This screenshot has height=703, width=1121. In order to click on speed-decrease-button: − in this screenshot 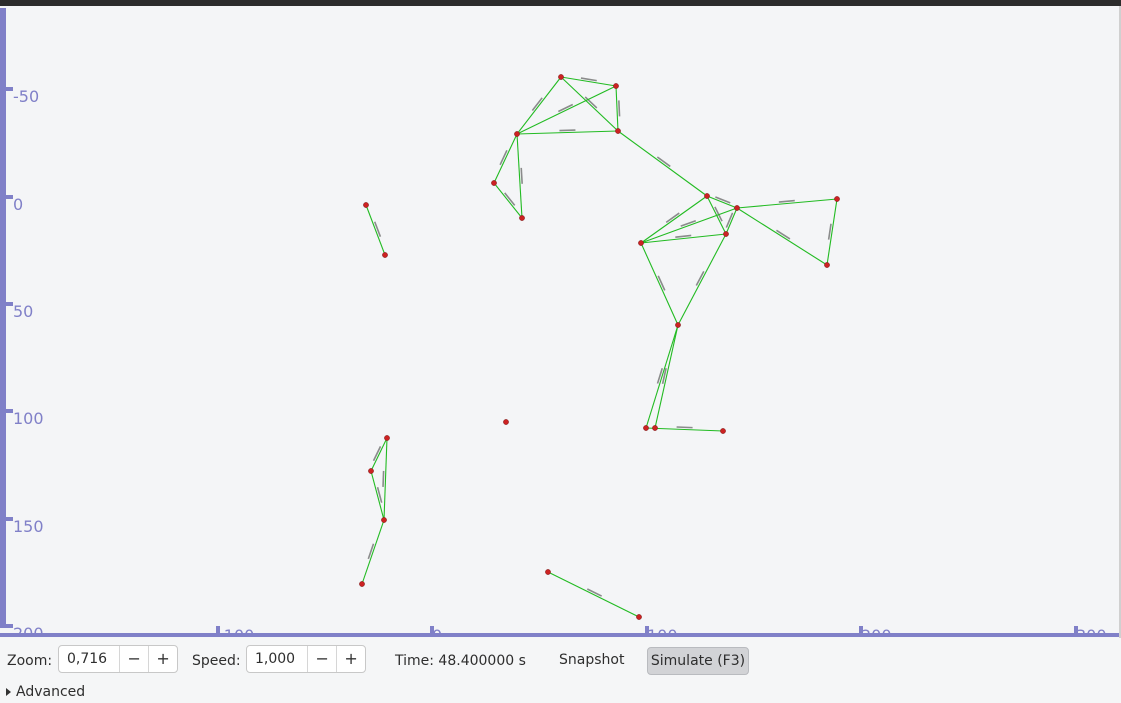, I will do `click(321, 659)`.